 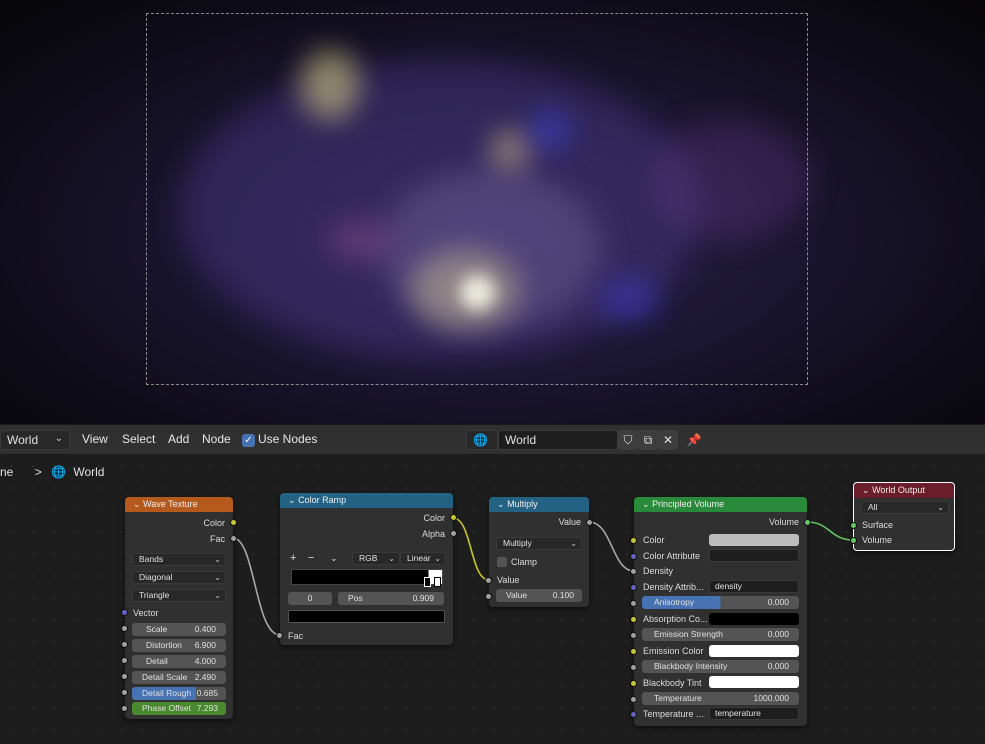 What do you see at coordinates (279, 635) in the screenshot?
I see `input-fac-socket` at bounding box center [279, 635].